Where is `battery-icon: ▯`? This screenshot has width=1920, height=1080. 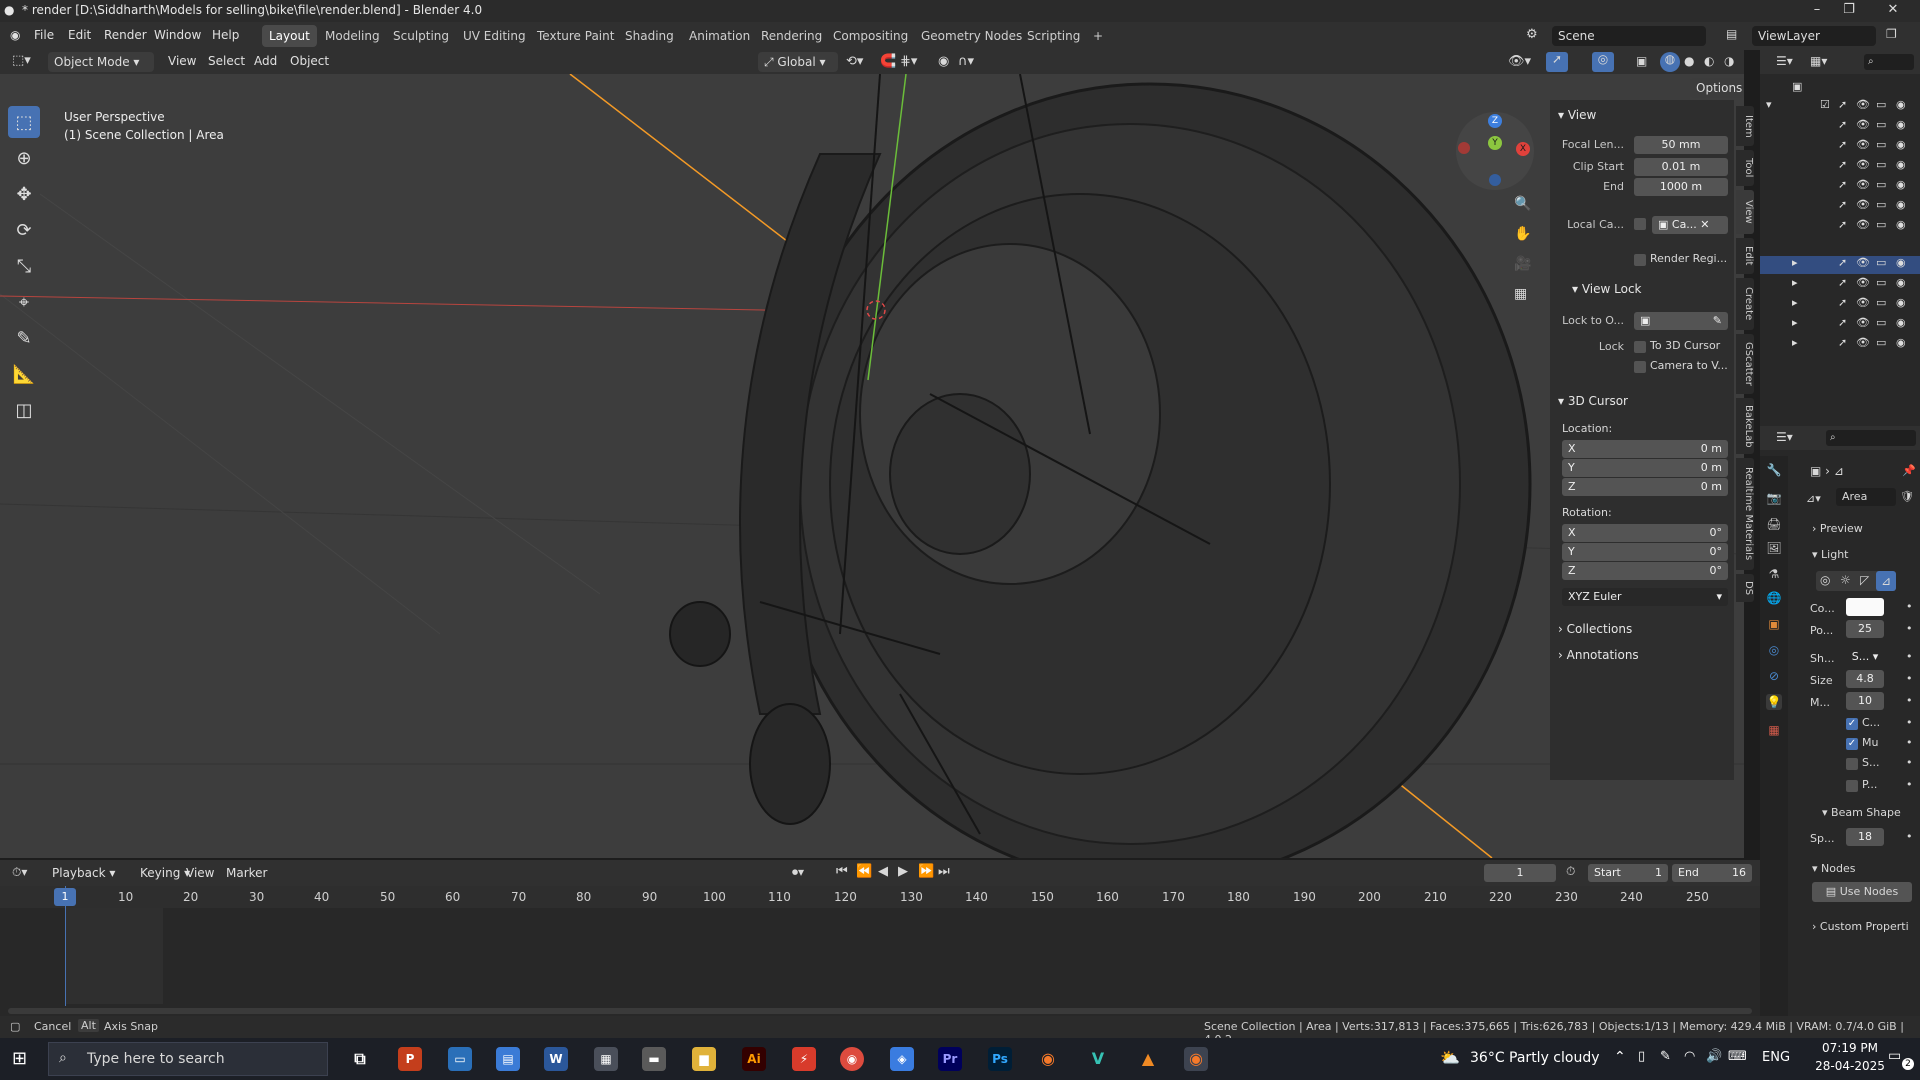
battery-icon: ▯ is located at coordinates (1641, 1056).